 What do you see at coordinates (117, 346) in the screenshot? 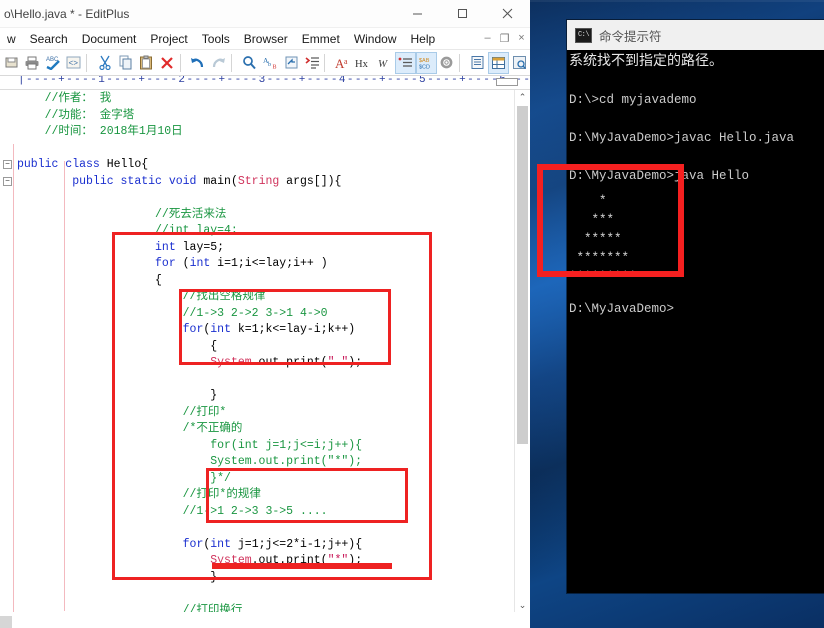
I see `code-line: {` at bounding box center [117, 346].